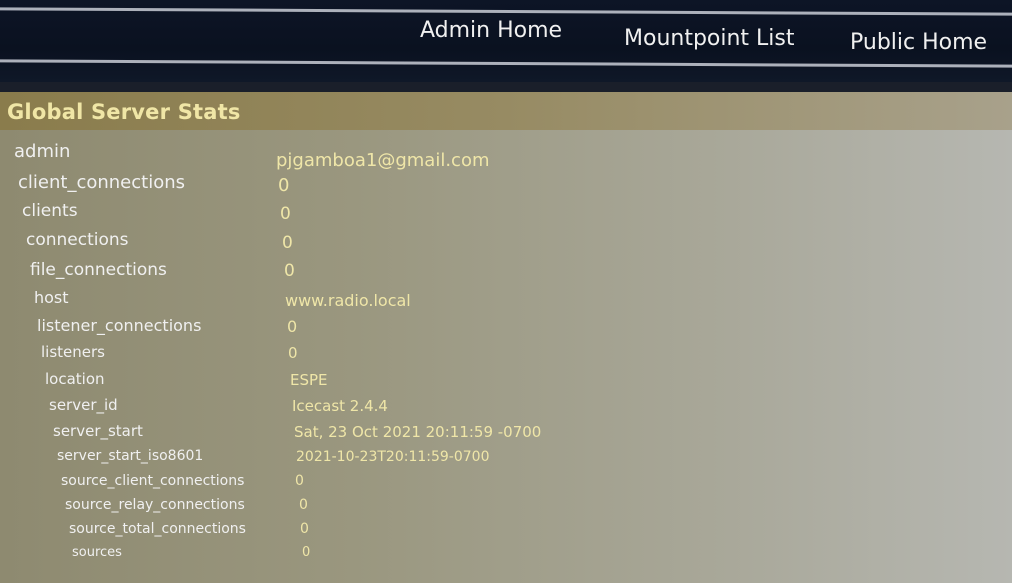 This screenshot has height=583, width=1012. What do you see at coordinates (157, 529) in the screenshot?
I see `stat-key: source_total_connections` at bounding box center [157, 529].